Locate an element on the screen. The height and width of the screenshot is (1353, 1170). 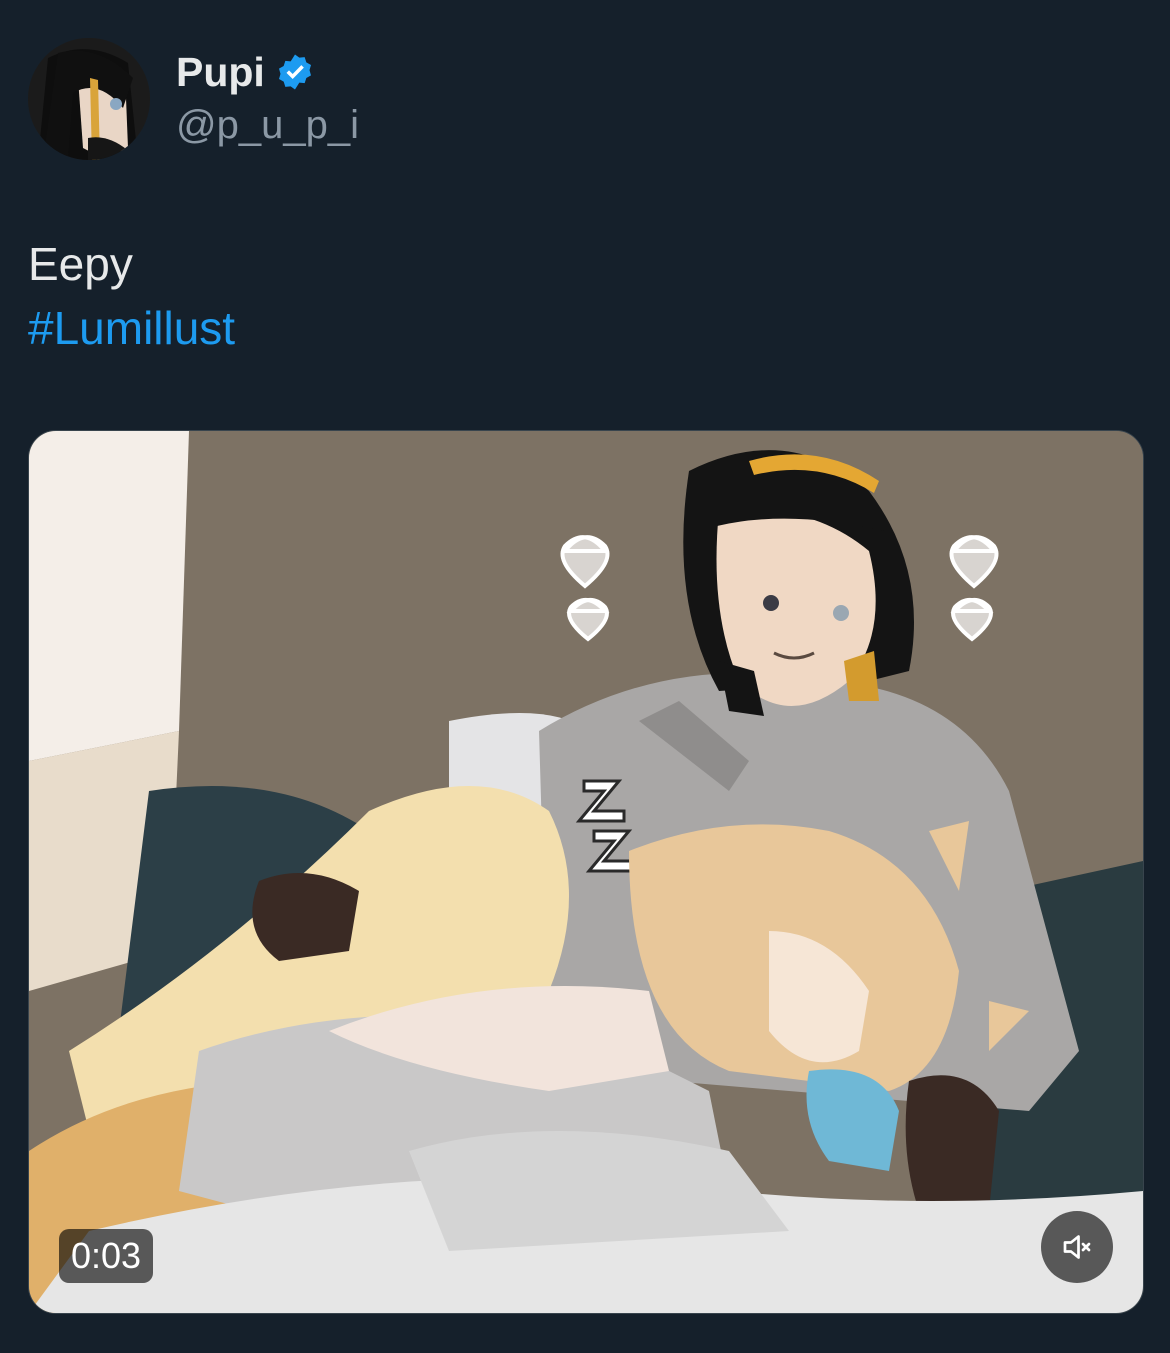
tweet-text: Eepy is located at coordinates (80, 264).